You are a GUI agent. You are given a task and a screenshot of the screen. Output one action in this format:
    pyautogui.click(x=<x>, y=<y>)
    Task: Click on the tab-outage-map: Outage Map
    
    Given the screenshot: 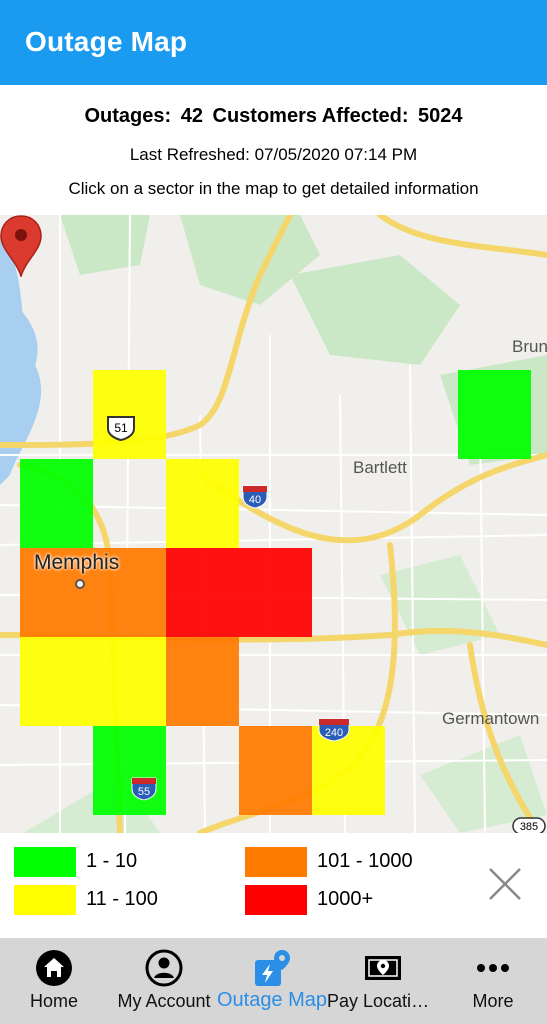 What is the action you would take?
    pyautogui.click(x=272, y=981)
    